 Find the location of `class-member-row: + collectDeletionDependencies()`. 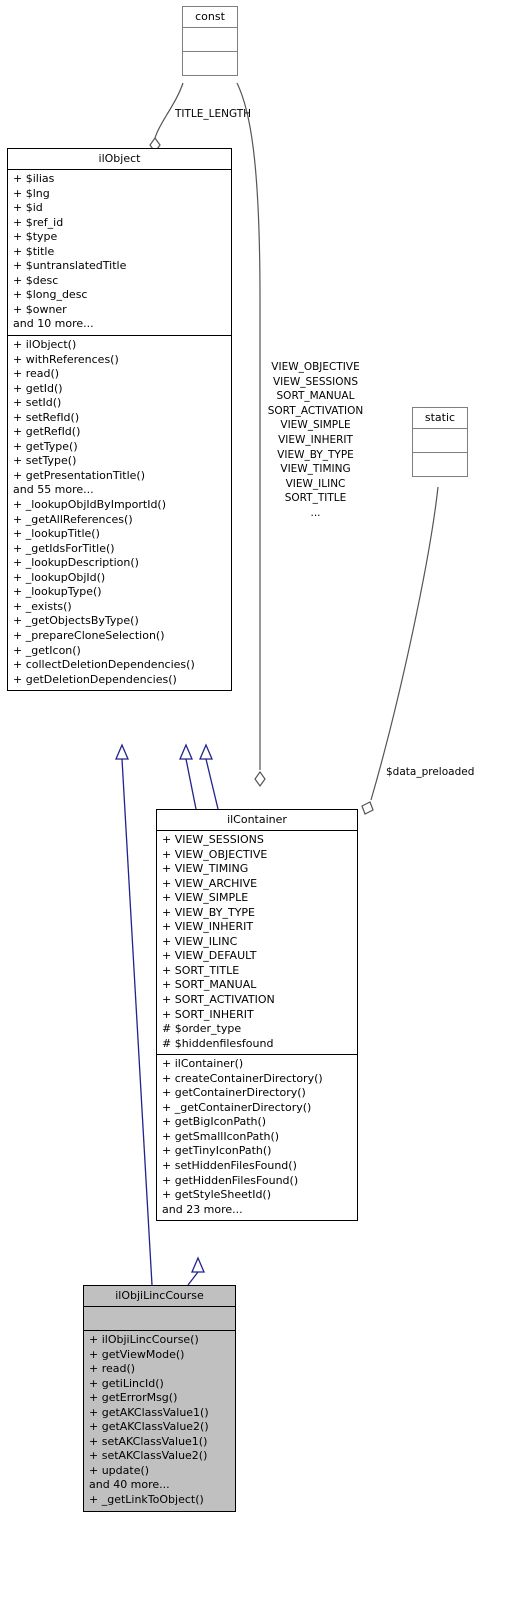

class-member-row: + collectDeletionDependencies() is located at coordinates (104, 665).